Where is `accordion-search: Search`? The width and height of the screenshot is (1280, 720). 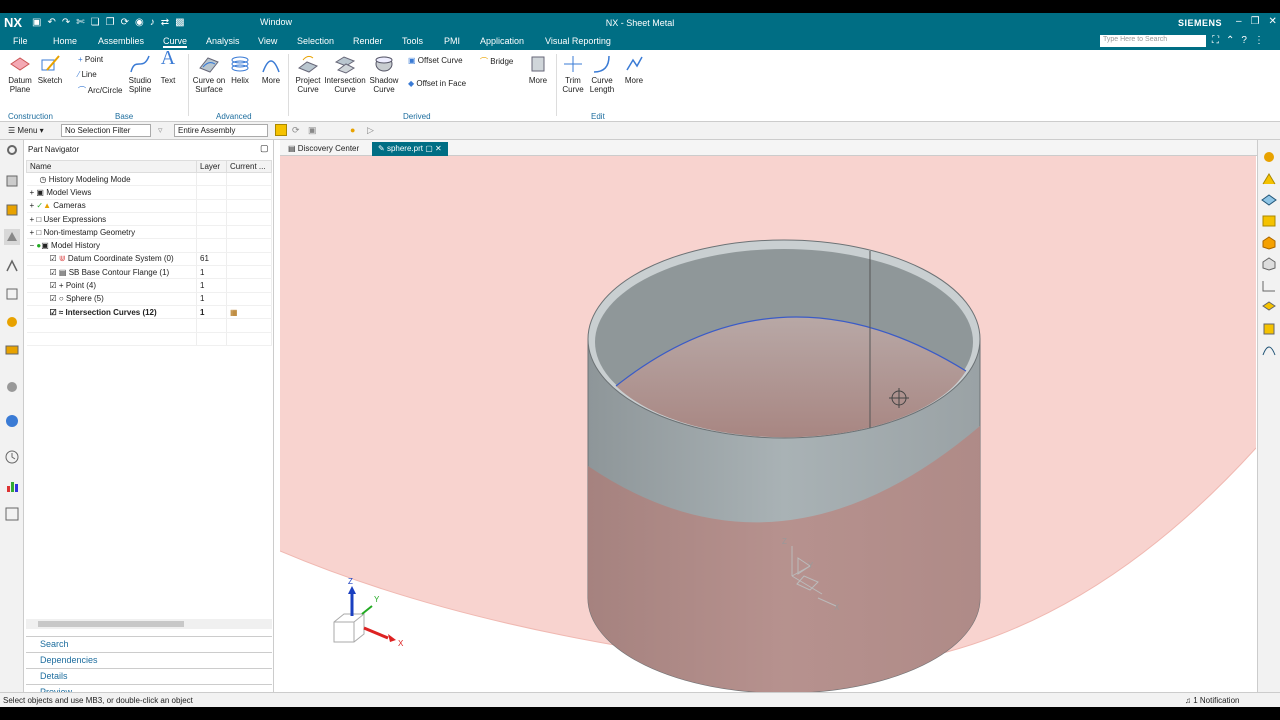 accordion-search: Search is located at coordinates (149, 643).